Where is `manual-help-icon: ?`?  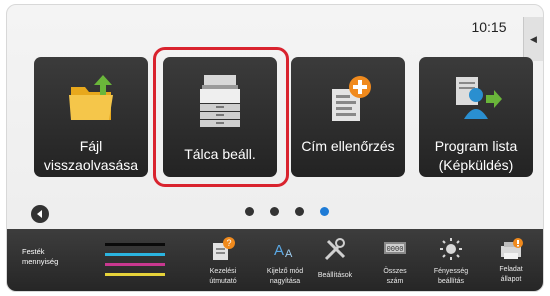 manual-help-icon: ? is located at coordinates (223, 249).